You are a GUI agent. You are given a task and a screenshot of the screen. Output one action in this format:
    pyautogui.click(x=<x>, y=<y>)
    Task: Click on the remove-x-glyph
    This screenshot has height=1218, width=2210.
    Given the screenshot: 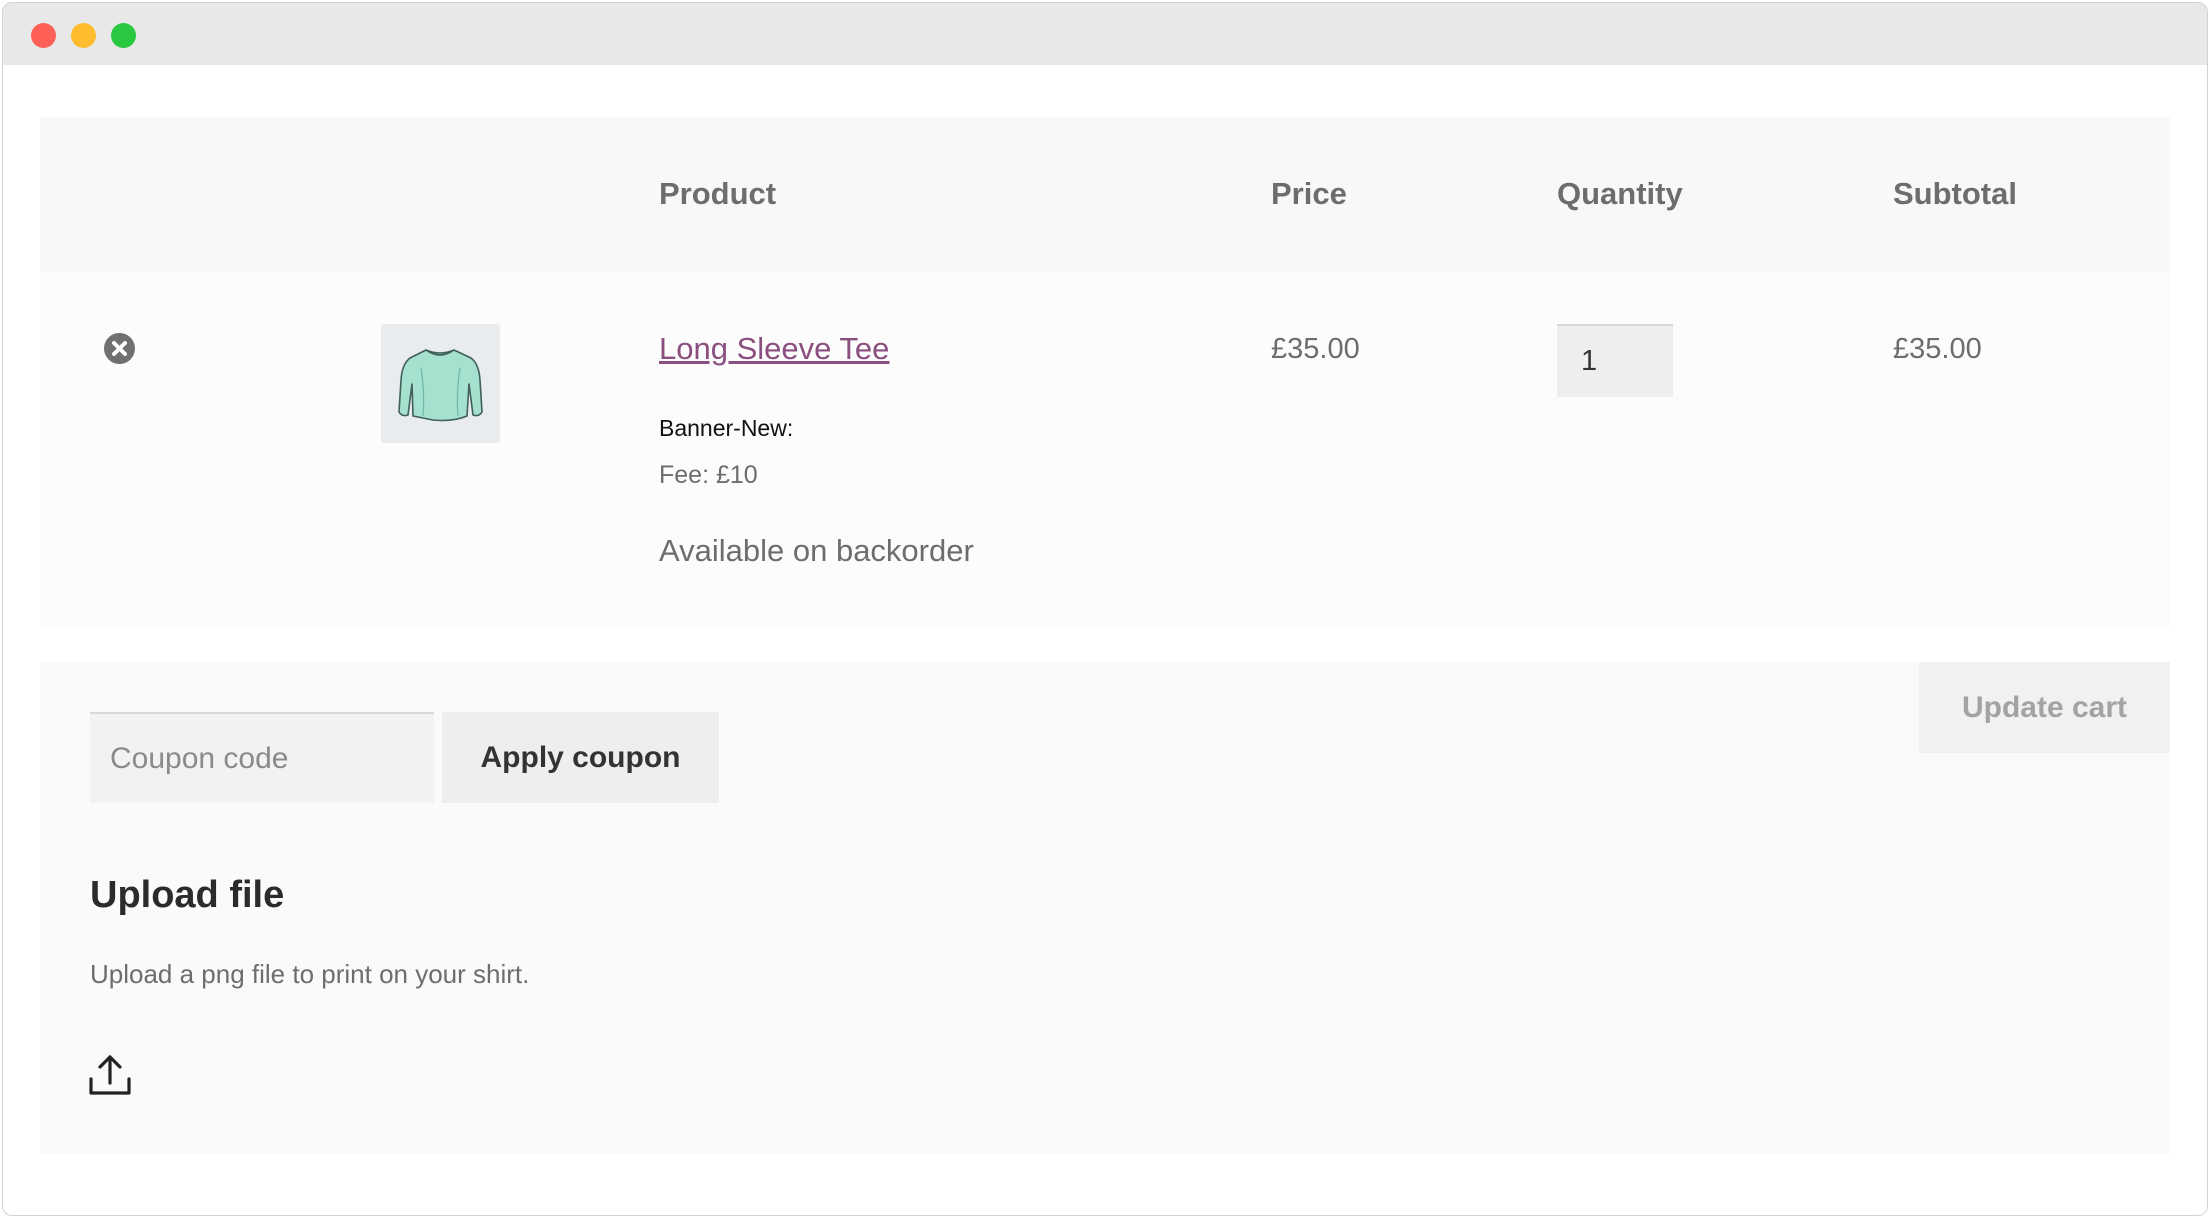 What is the action you would take?
    pyautogui.click(x=119, y=348)
    